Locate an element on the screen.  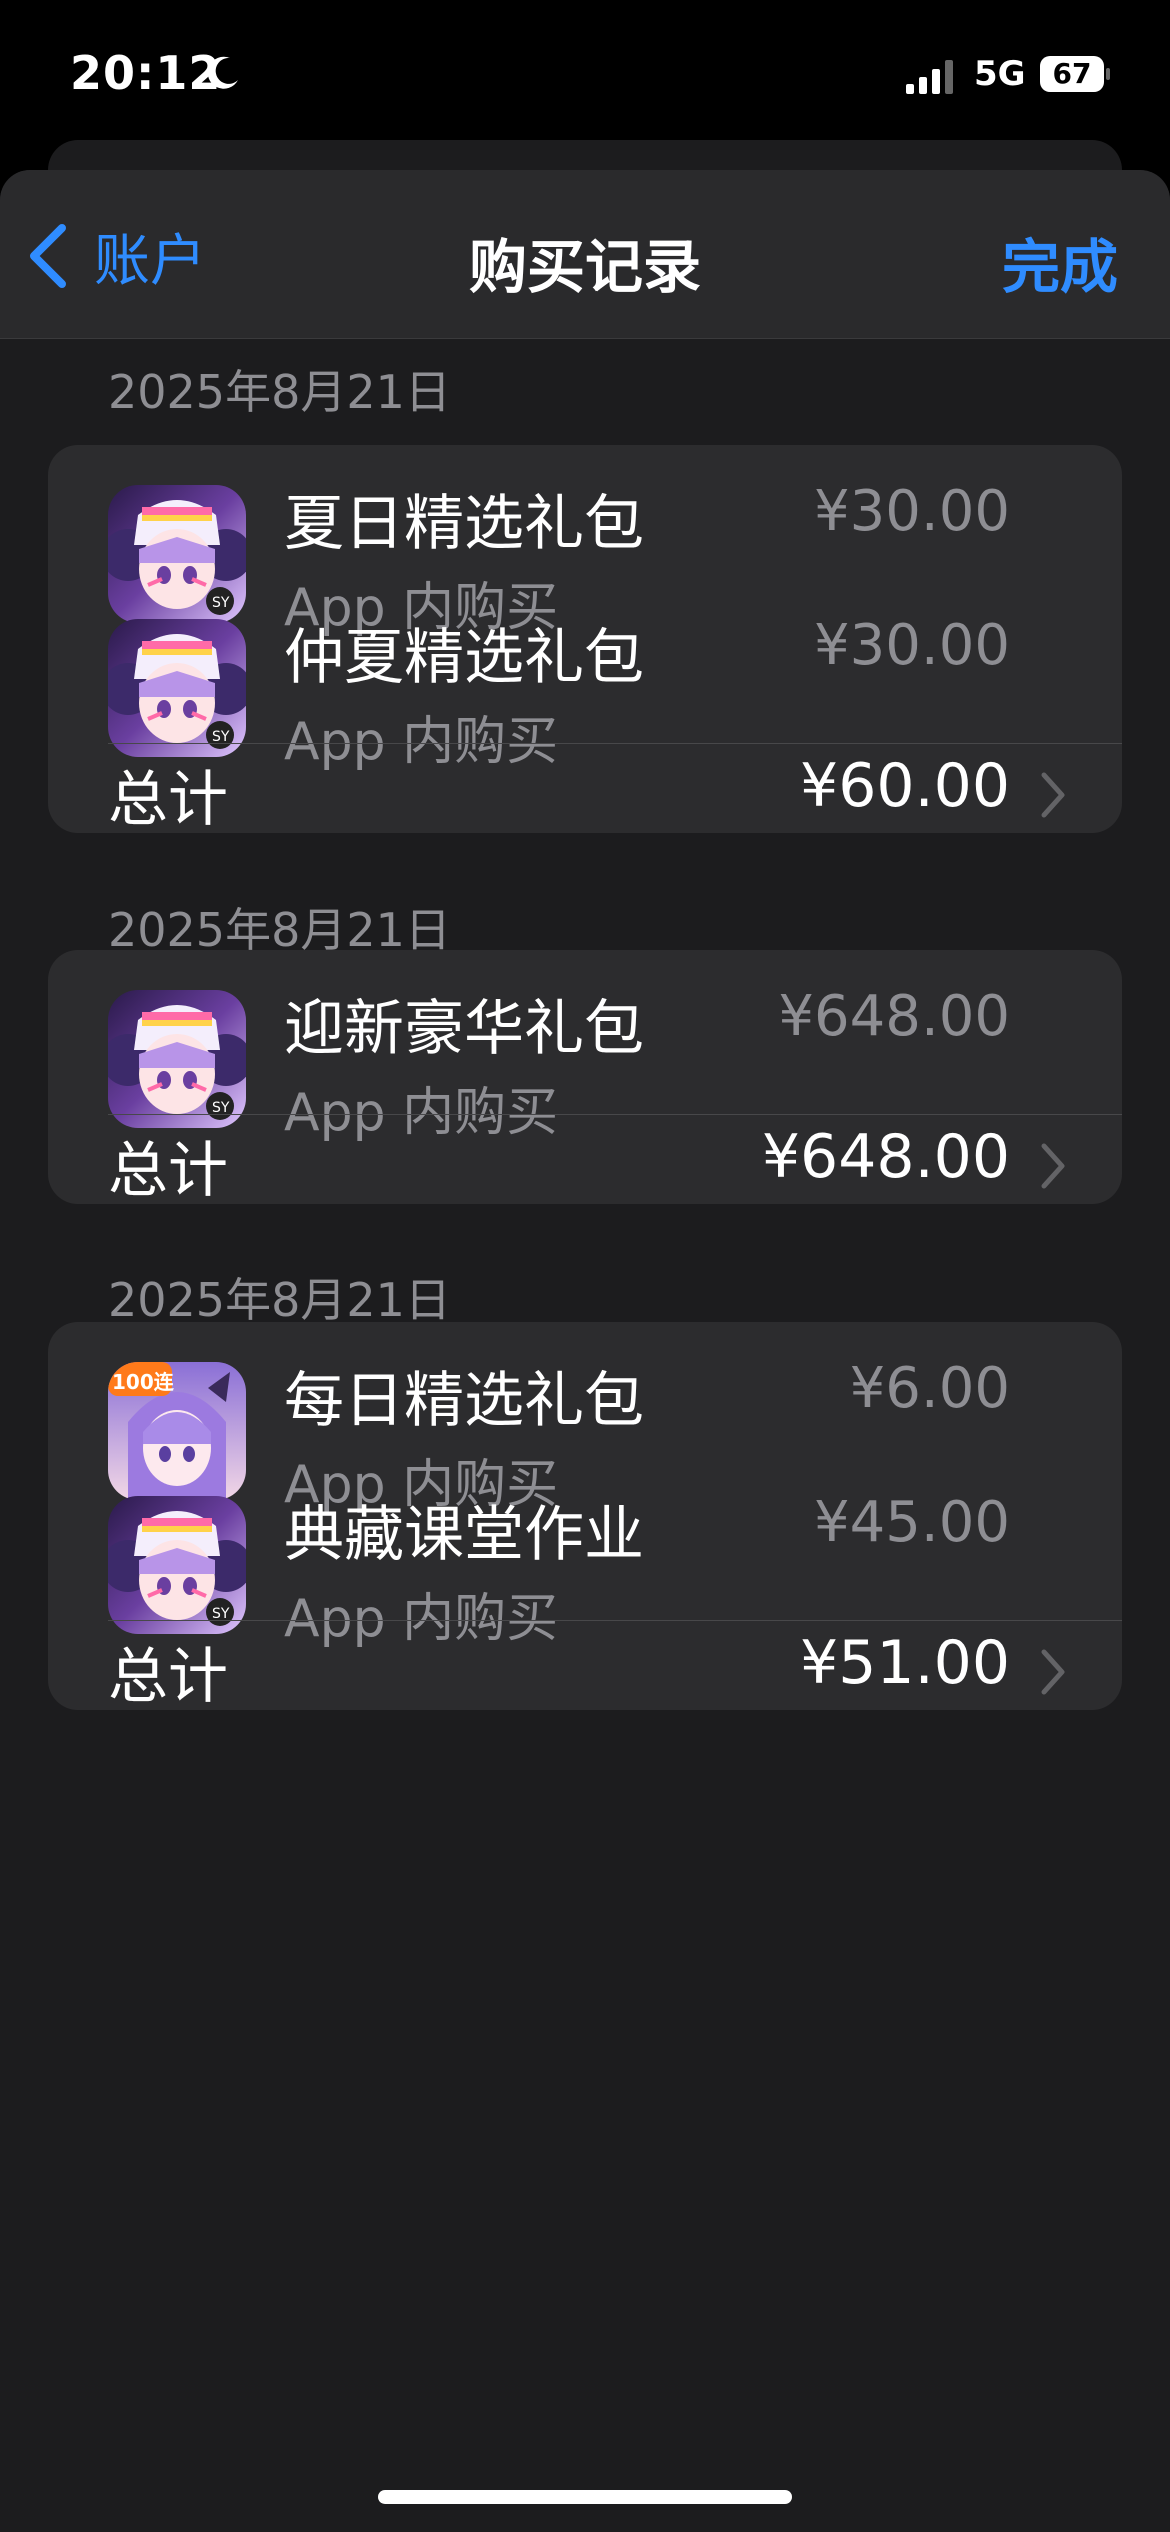
status-bar: 20:12 5G 67 is located at coordinates (585, 75).